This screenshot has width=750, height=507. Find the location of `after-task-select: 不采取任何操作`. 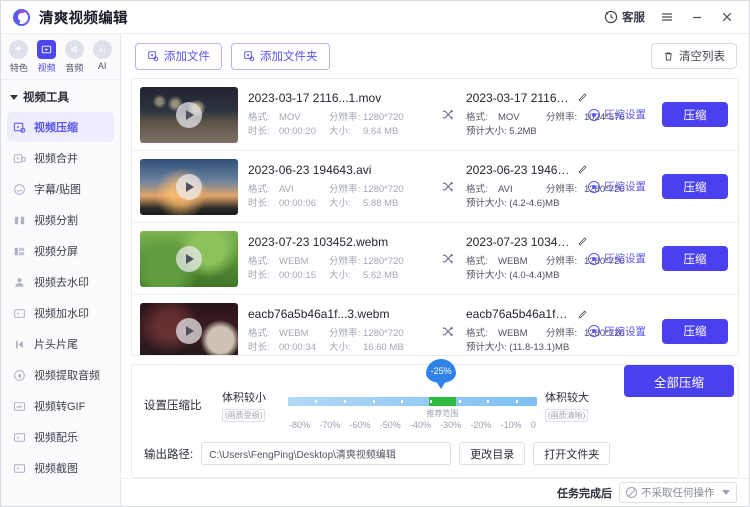

after-task-select: 不采取任何操作 is located at coordinates (678, 492).